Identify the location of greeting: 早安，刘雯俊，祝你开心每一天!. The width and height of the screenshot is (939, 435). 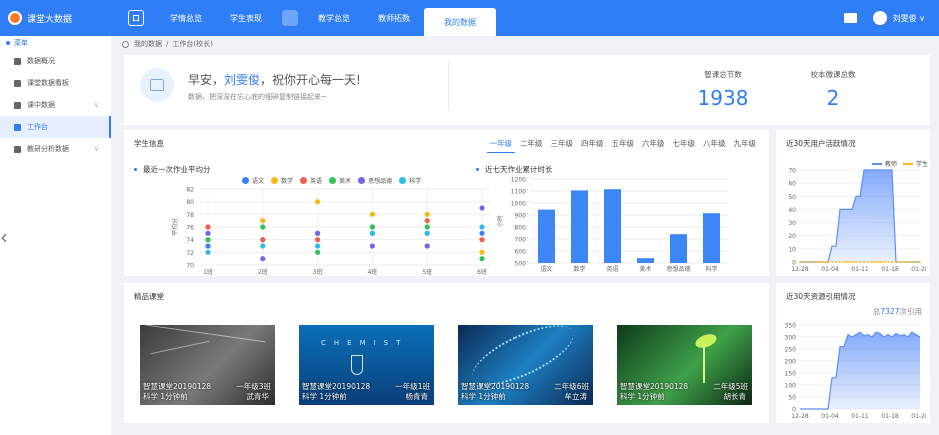
(274, 80).